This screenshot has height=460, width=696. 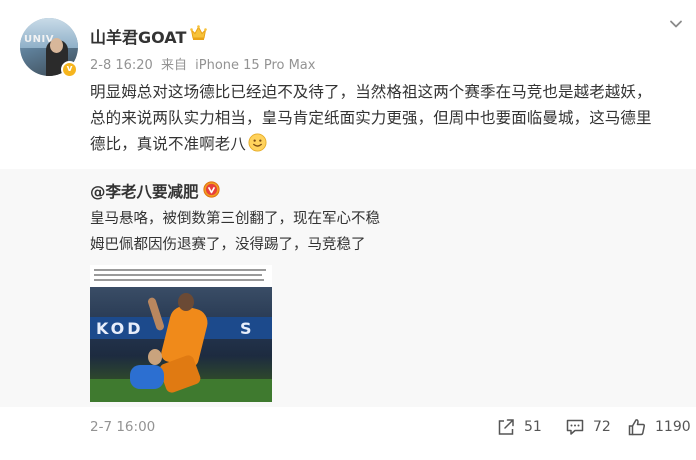 I want to click on repost-text-line-1: 皇马悬咯，被倒数第三创翻了，现在军心不稳, so click(x=235, y=219).